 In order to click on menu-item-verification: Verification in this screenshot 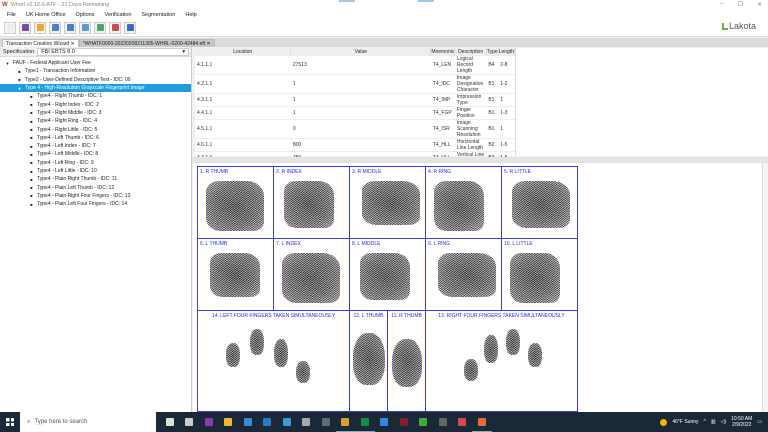, I will do `click(117, 15)`.